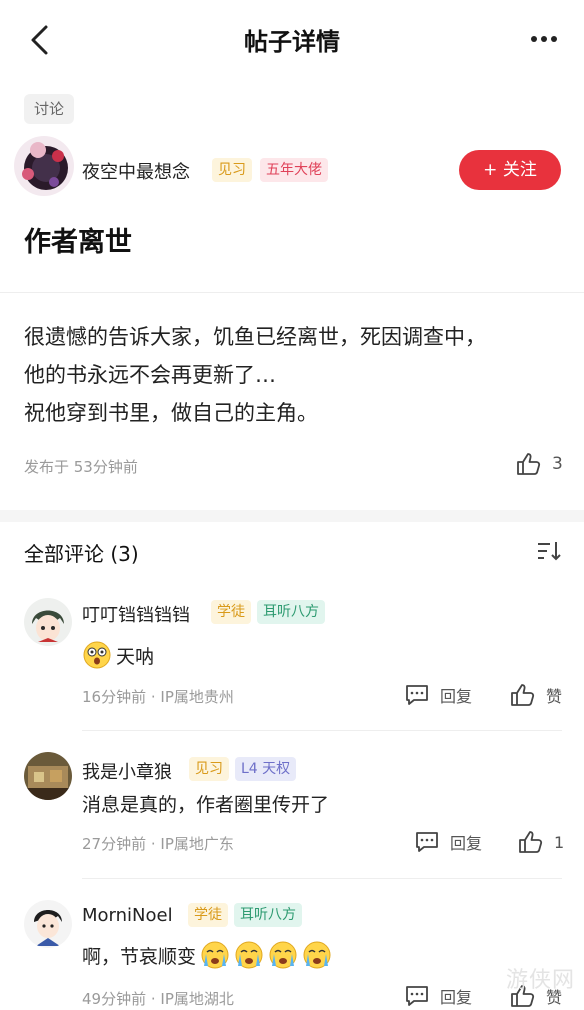 This screenshot has width=584, height=1010. I want to click on comment-meta: 16分钟前 · IP属地贵州, so click(158, 697).